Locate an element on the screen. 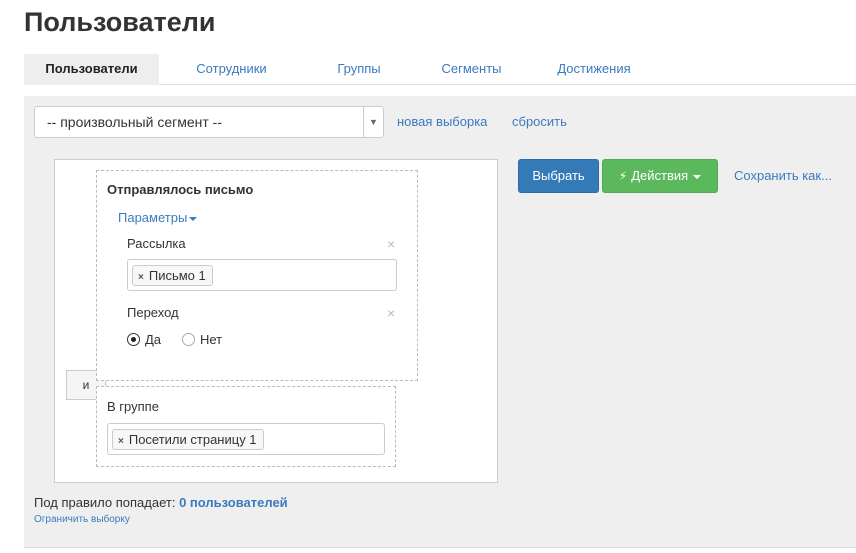 The height and width of the screenshot is (553, 856). transition-label: Переход is located at coordinates (153, 312).